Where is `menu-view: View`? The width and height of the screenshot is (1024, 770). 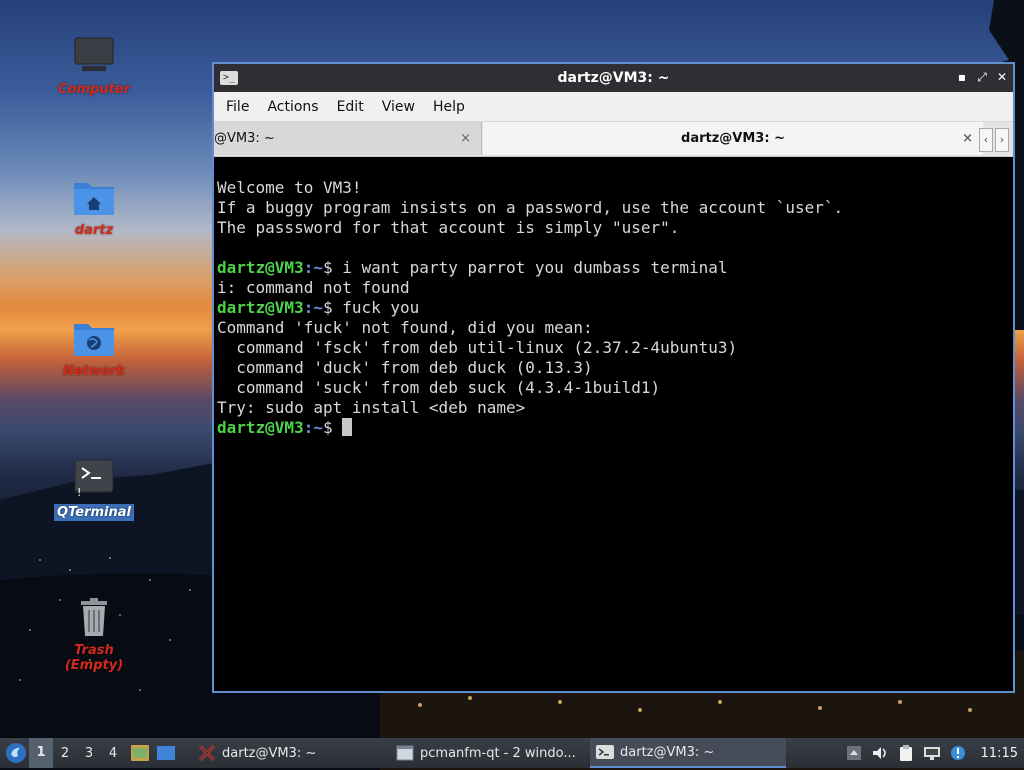 menu-view: View is located at coordinates (402, 107).